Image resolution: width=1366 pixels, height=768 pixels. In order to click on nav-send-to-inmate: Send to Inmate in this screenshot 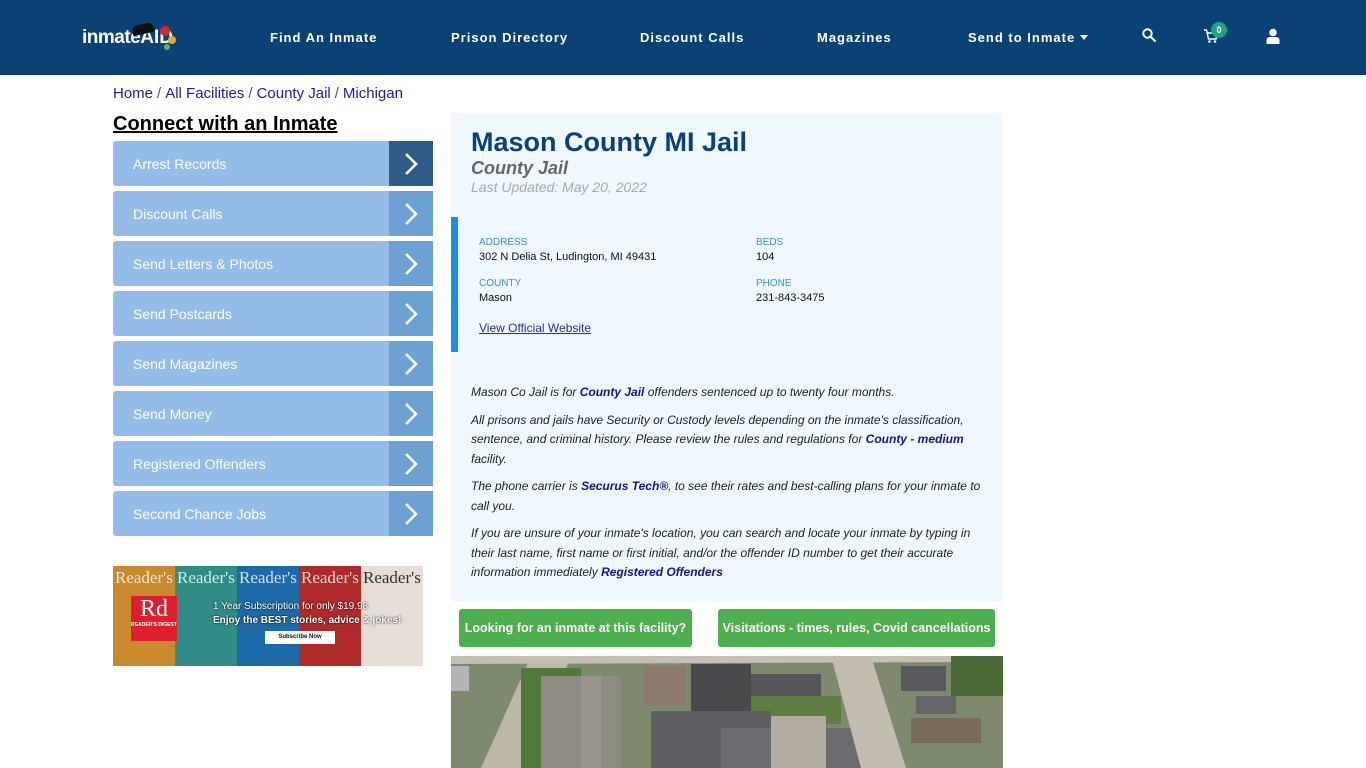, I will do `click(1028, 37)`.